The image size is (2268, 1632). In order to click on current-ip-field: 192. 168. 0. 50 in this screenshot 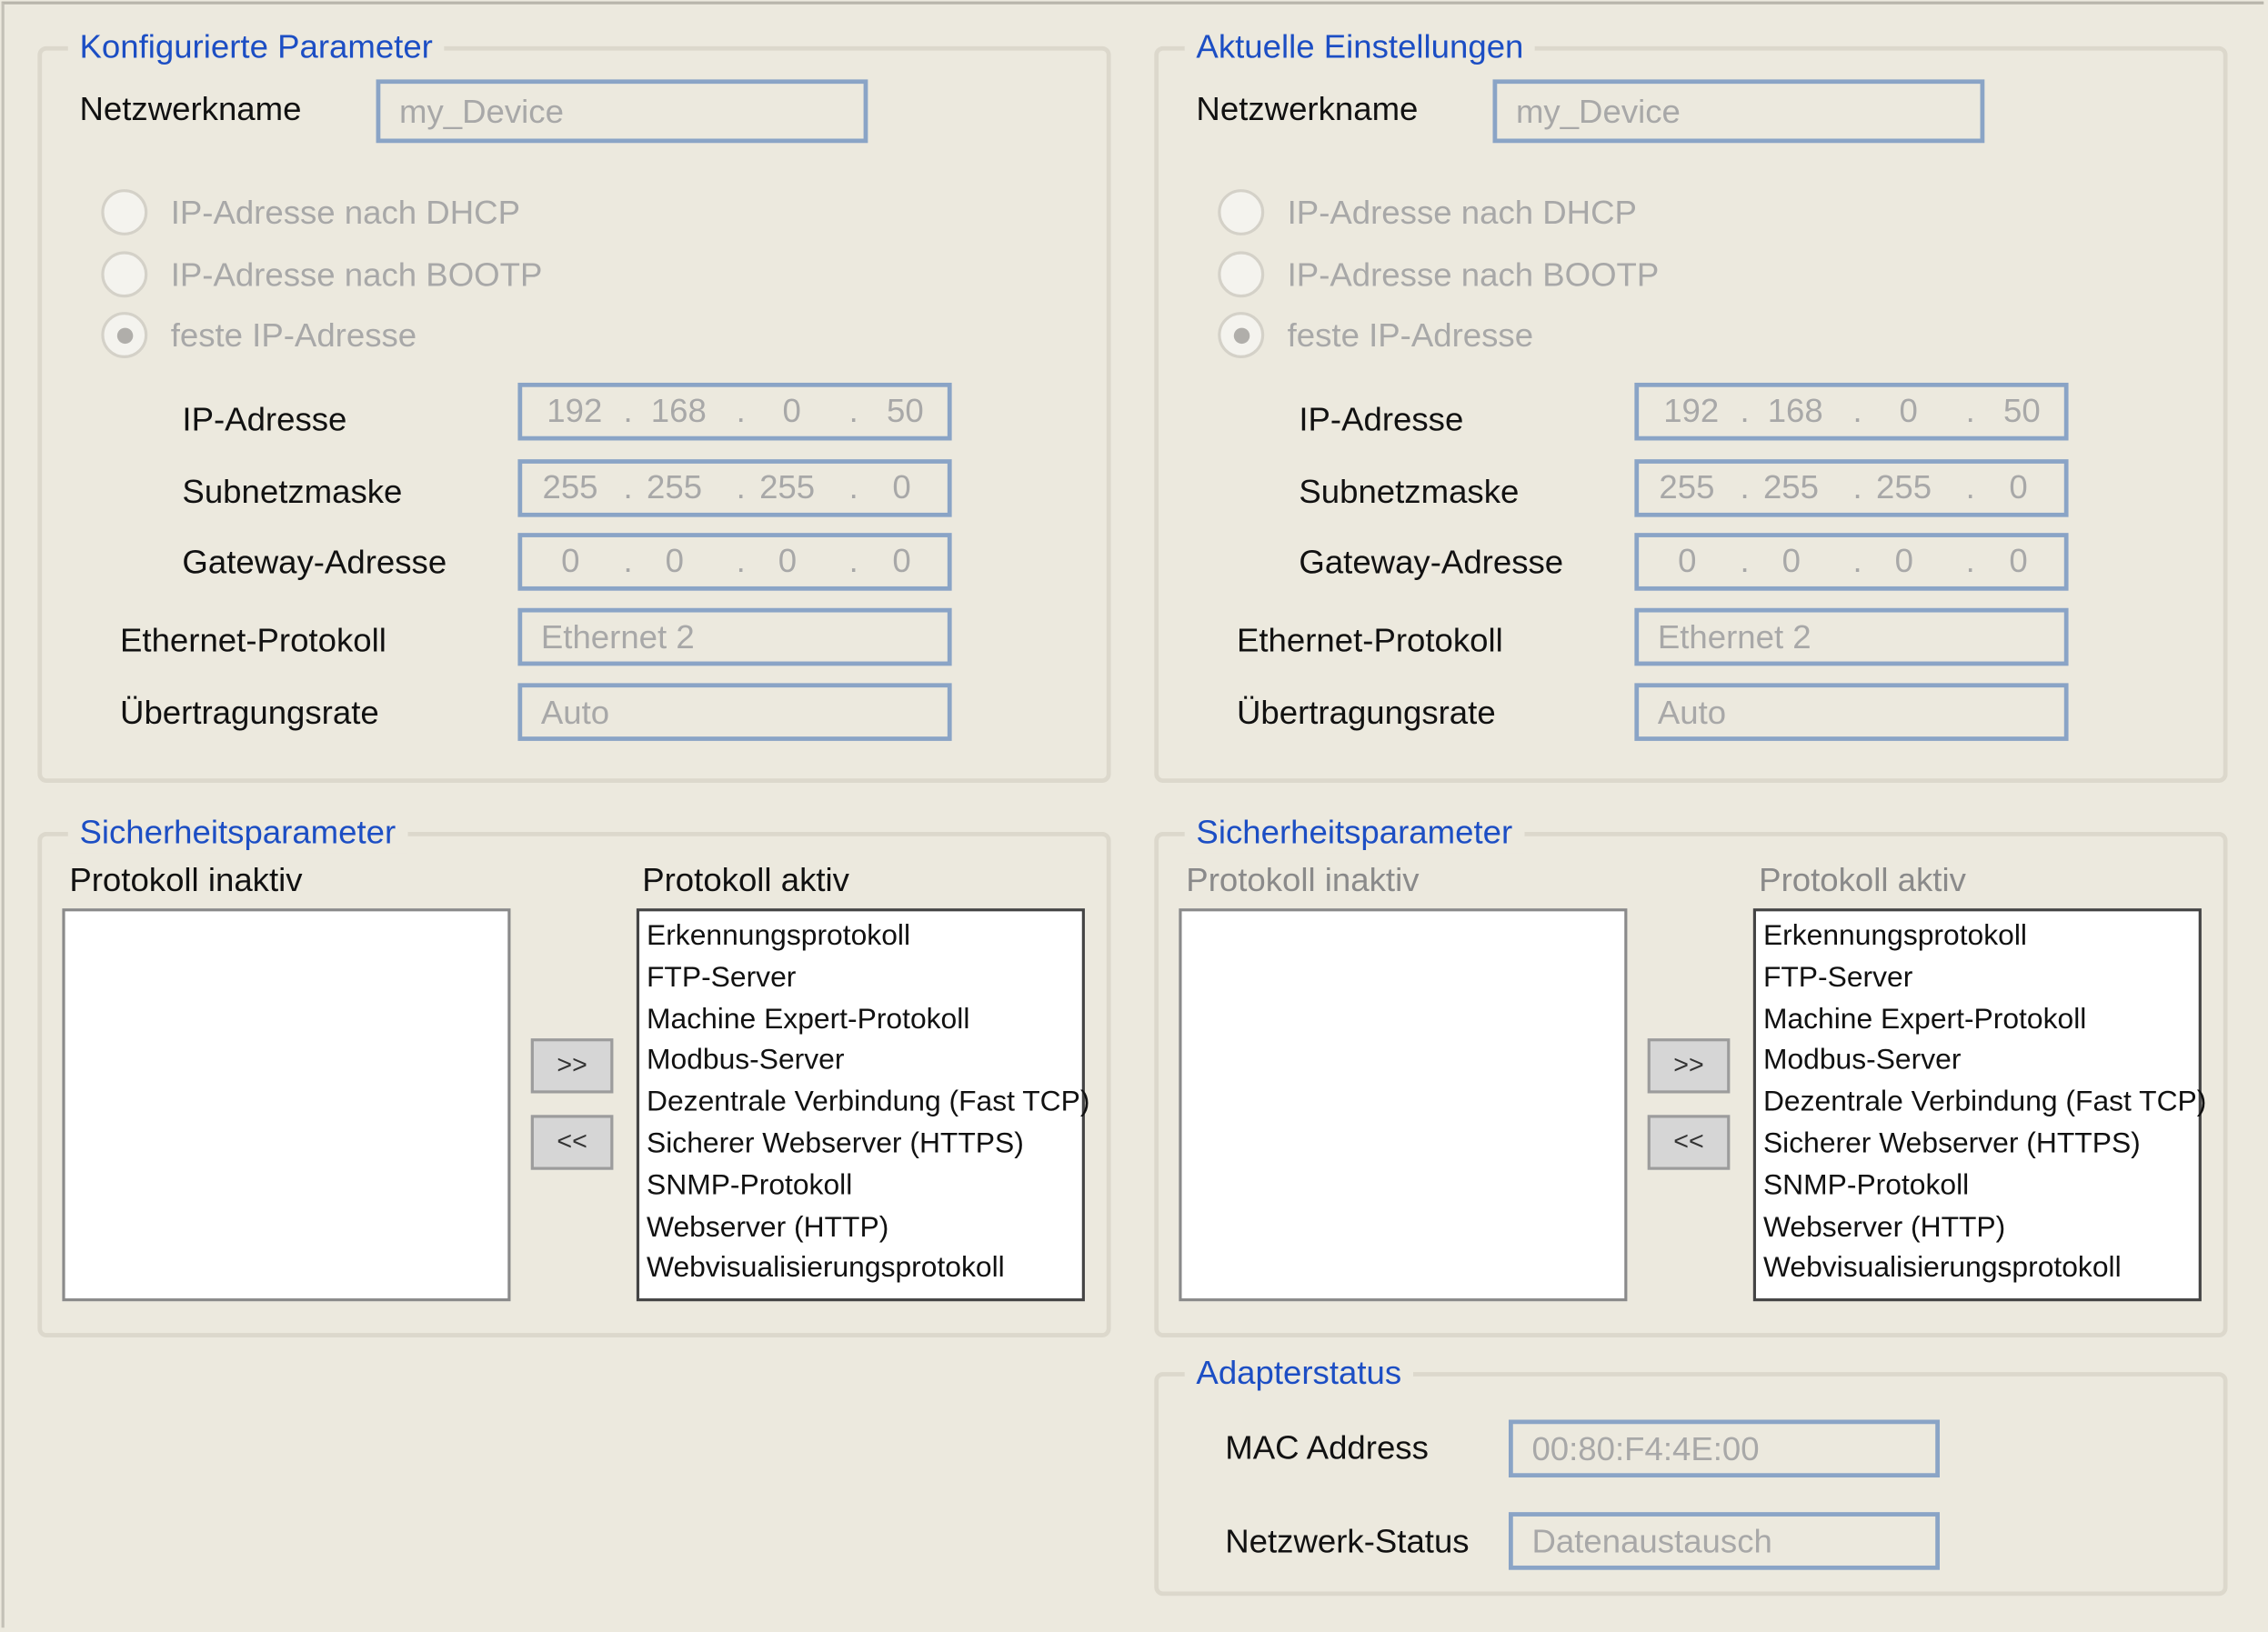, I will do `click(1851, 411)`.